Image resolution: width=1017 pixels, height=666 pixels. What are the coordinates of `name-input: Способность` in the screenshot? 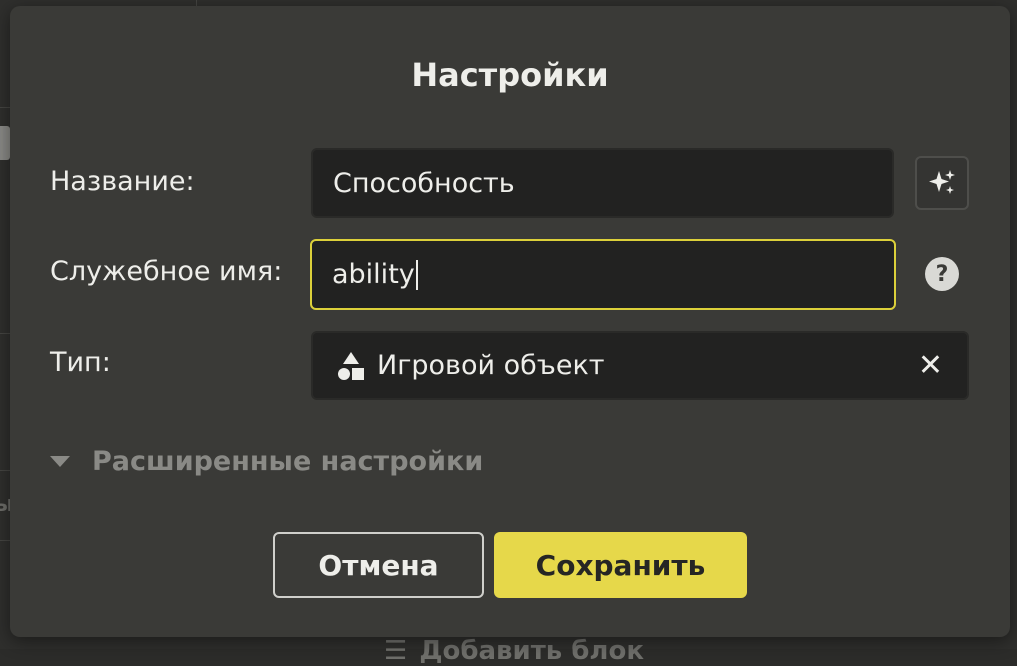 It's located at (602, 183).